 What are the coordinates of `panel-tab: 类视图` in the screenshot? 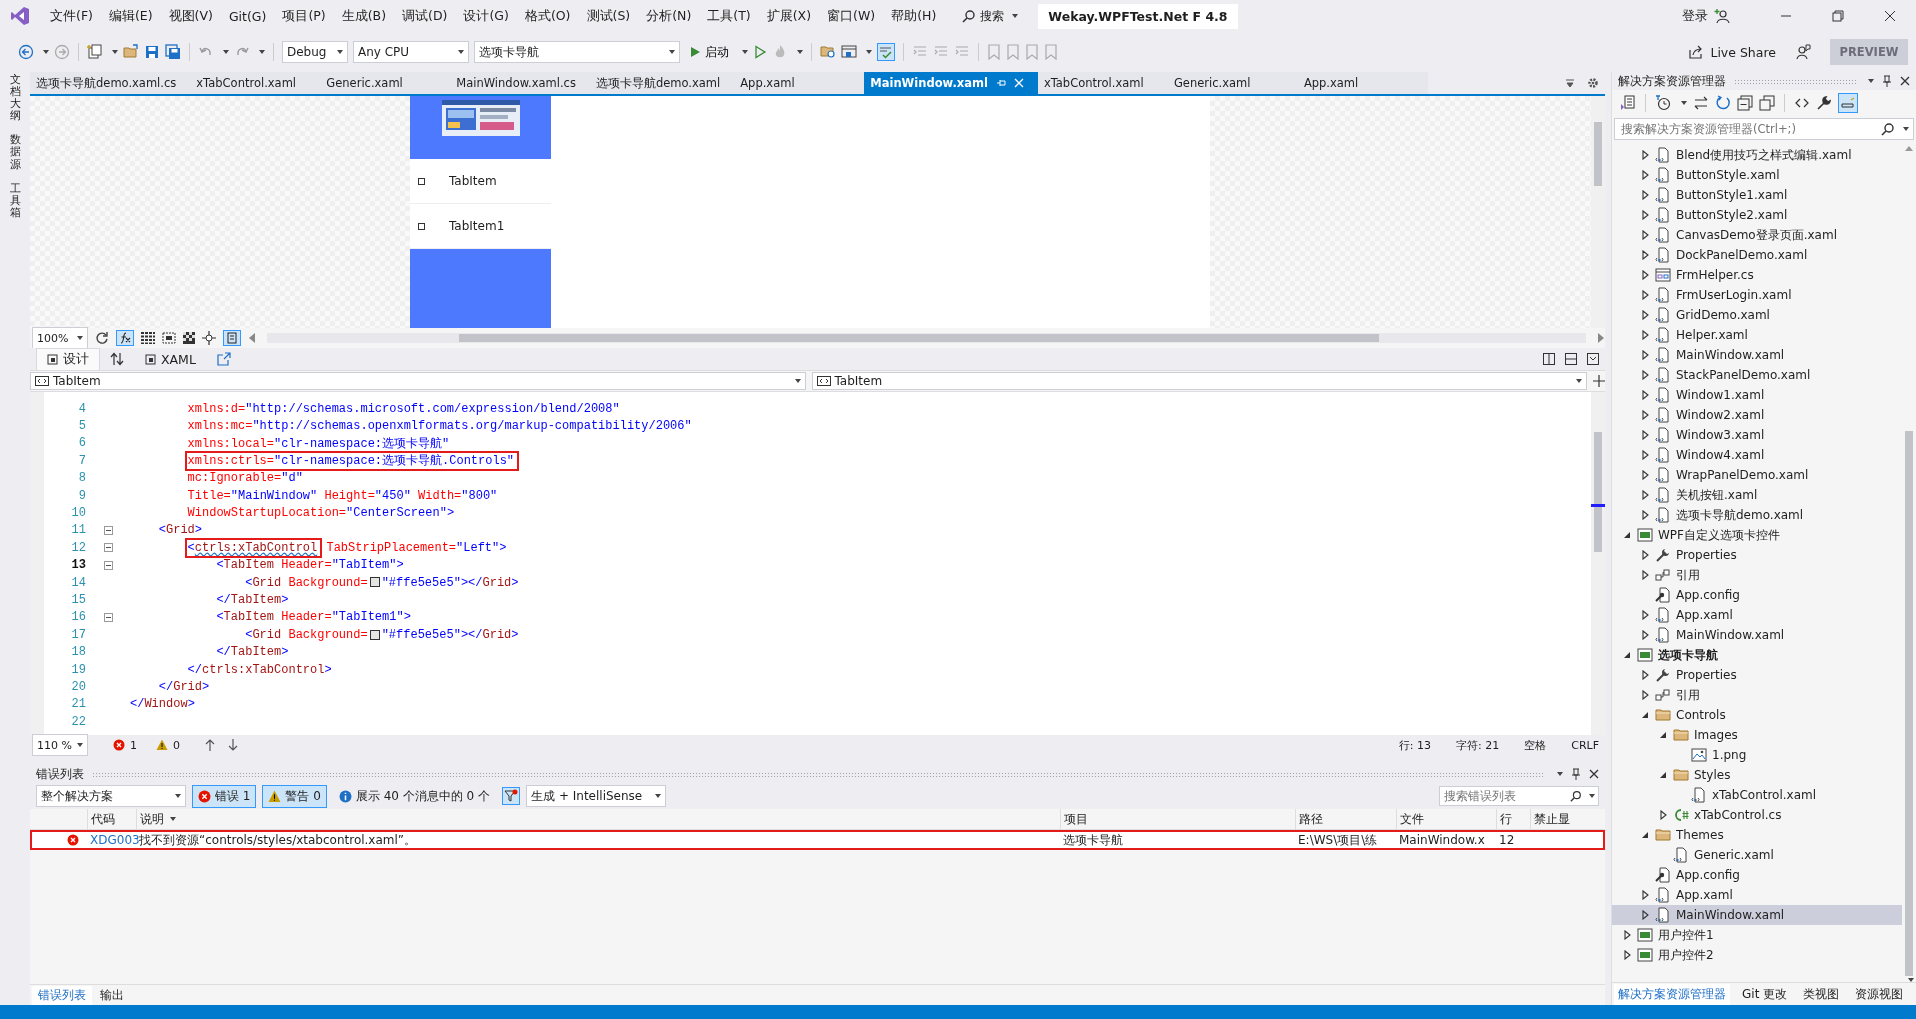 It's located at (1821, 994).